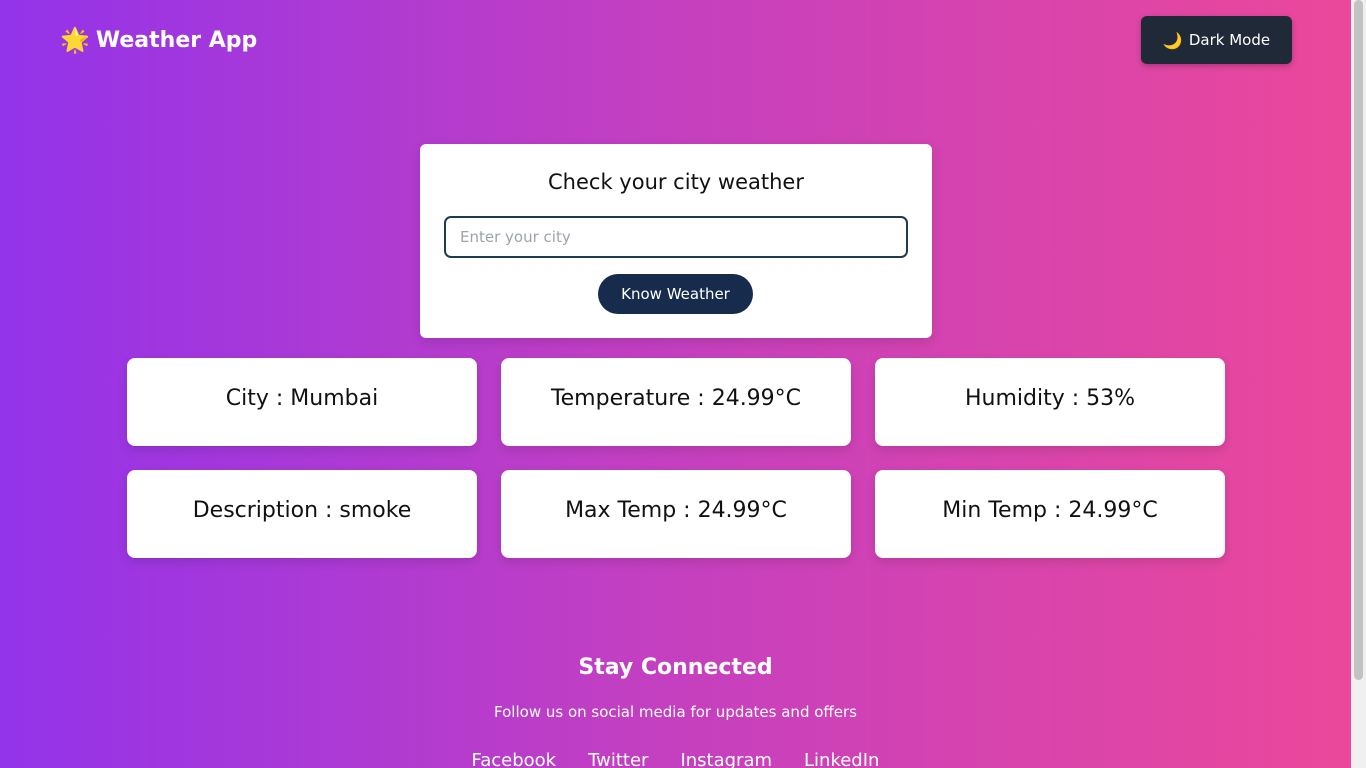 The image size is (1366, 768). Describe the element at coordinates (726, 759) in the screenshot. I see `instagram-link: Instagram` at that location.